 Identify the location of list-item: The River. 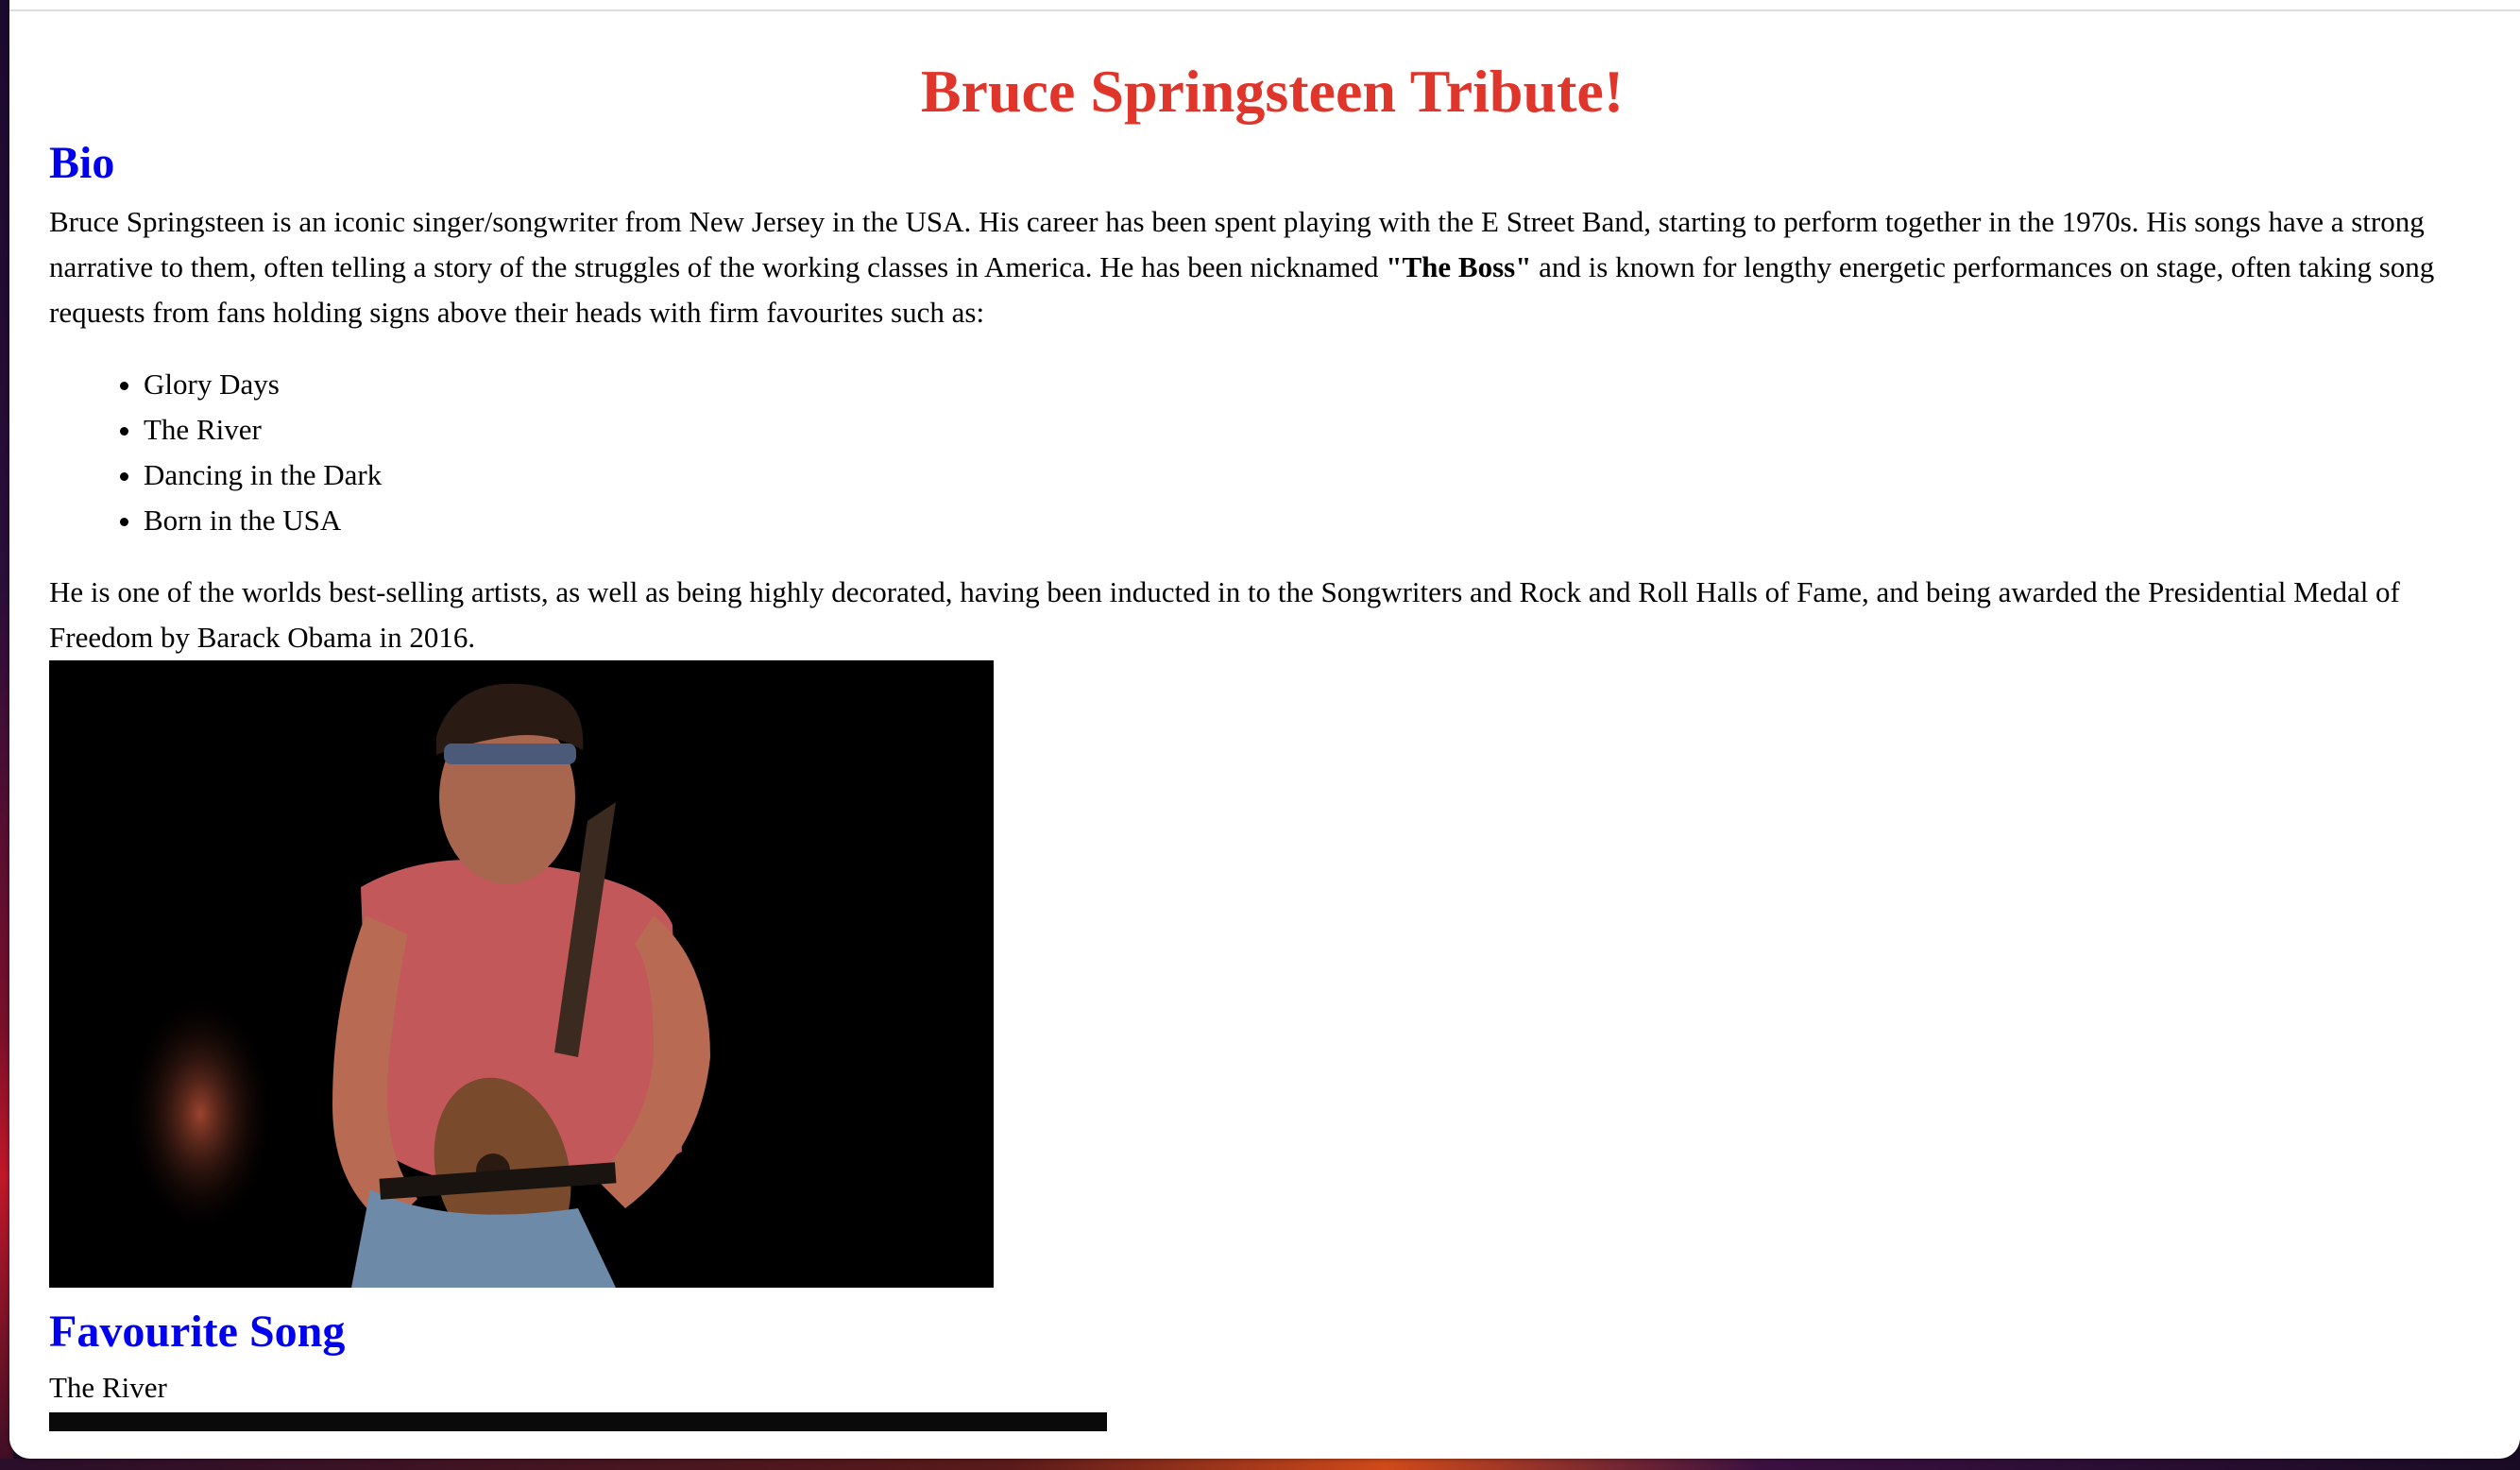
(1320, 430).